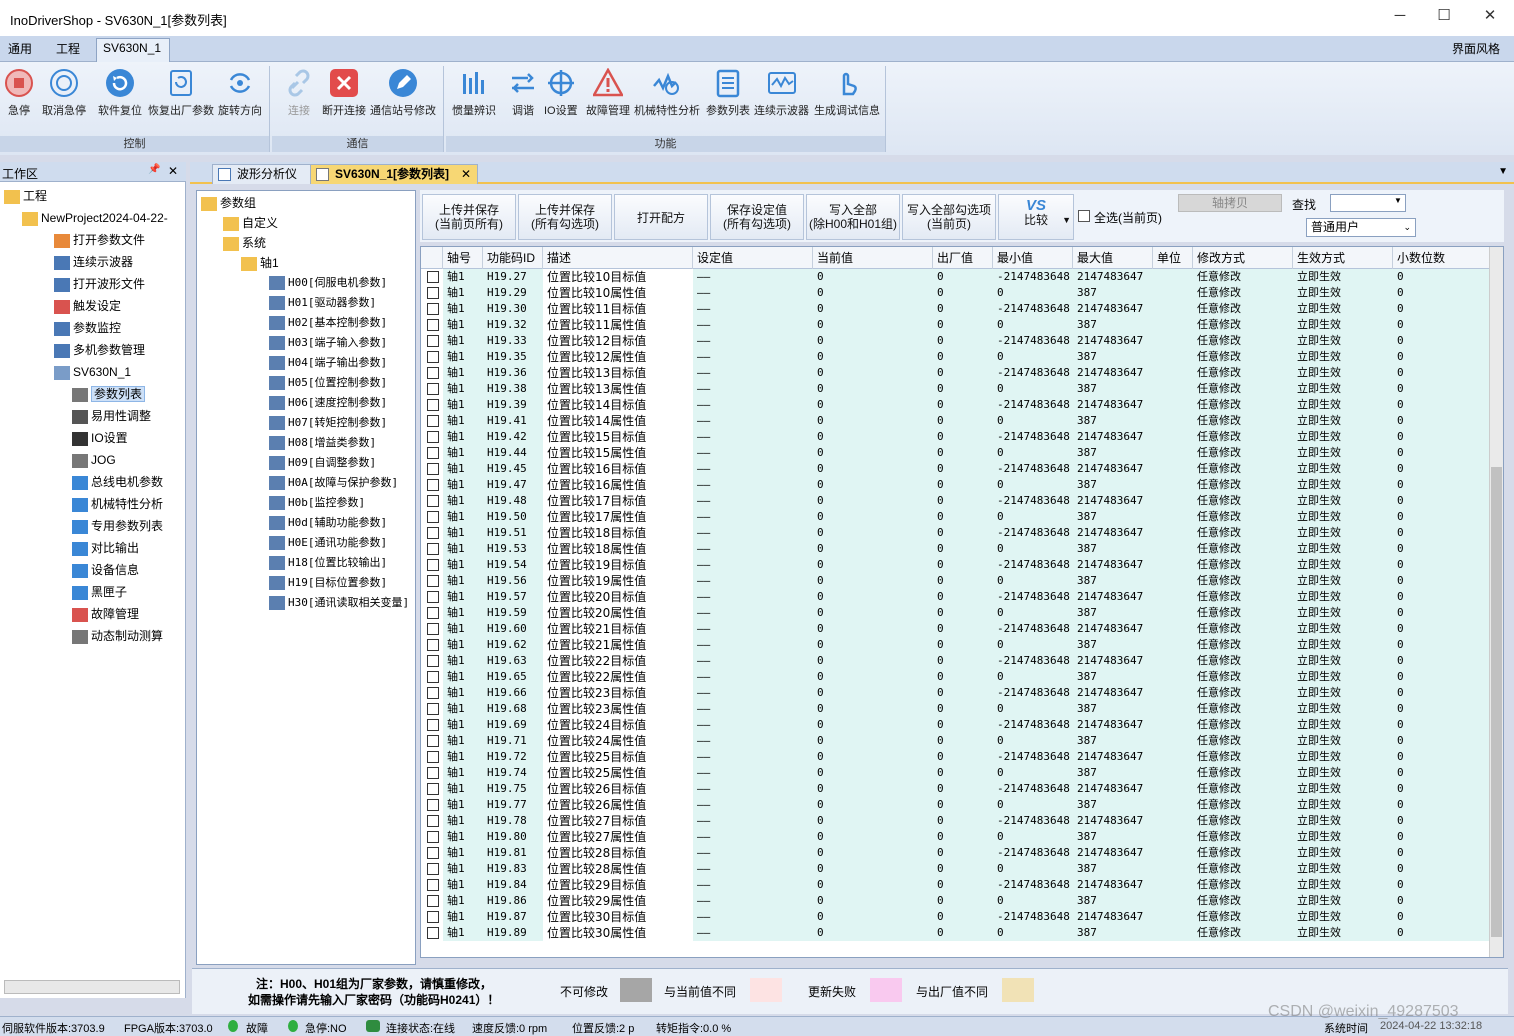  Describe the element at coordinates (269, 174) in the screenshot. I see `tab-waveform-analyzer: 波形分析仪` at that location.